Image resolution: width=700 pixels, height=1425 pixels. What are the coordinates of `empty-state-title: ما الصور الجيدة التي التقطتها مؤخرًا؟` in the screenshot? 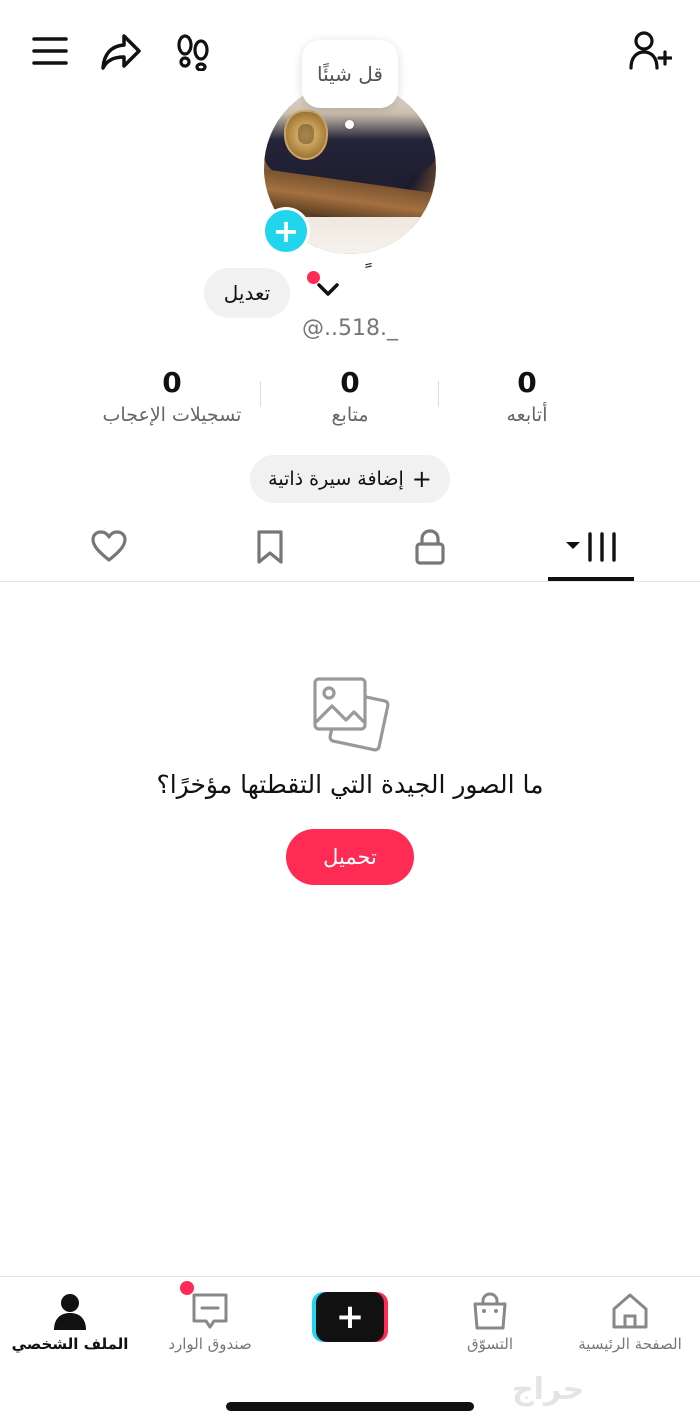 It's located at (350, 784).